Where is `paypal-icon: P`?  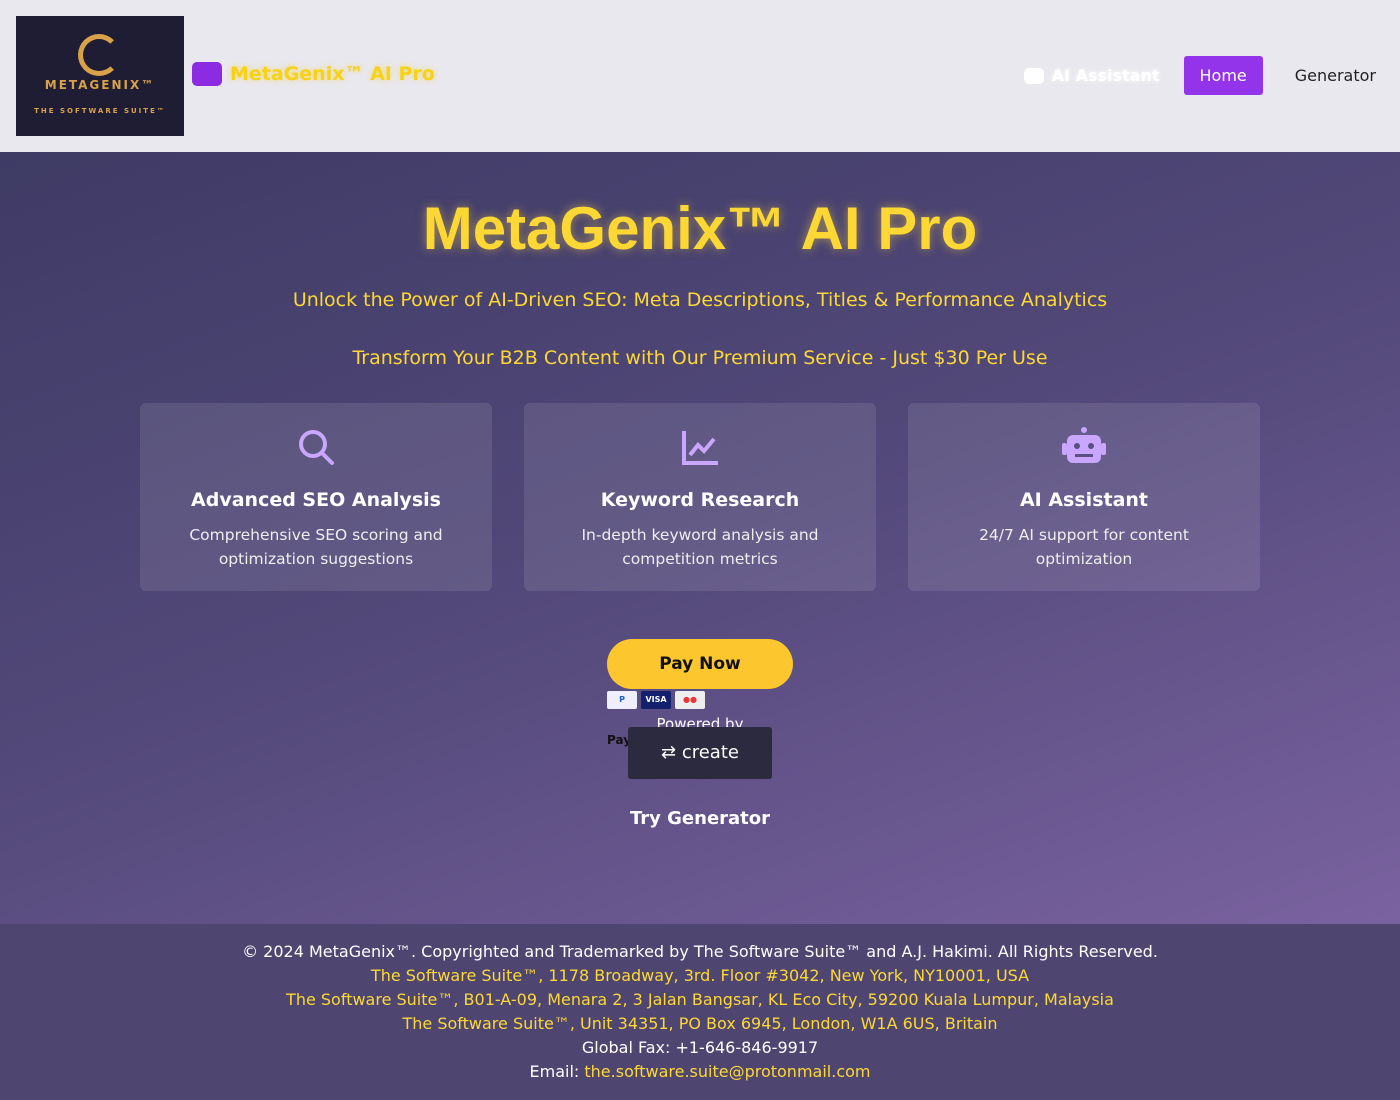
paypal-icon: P is located at coordinates (622, 700).